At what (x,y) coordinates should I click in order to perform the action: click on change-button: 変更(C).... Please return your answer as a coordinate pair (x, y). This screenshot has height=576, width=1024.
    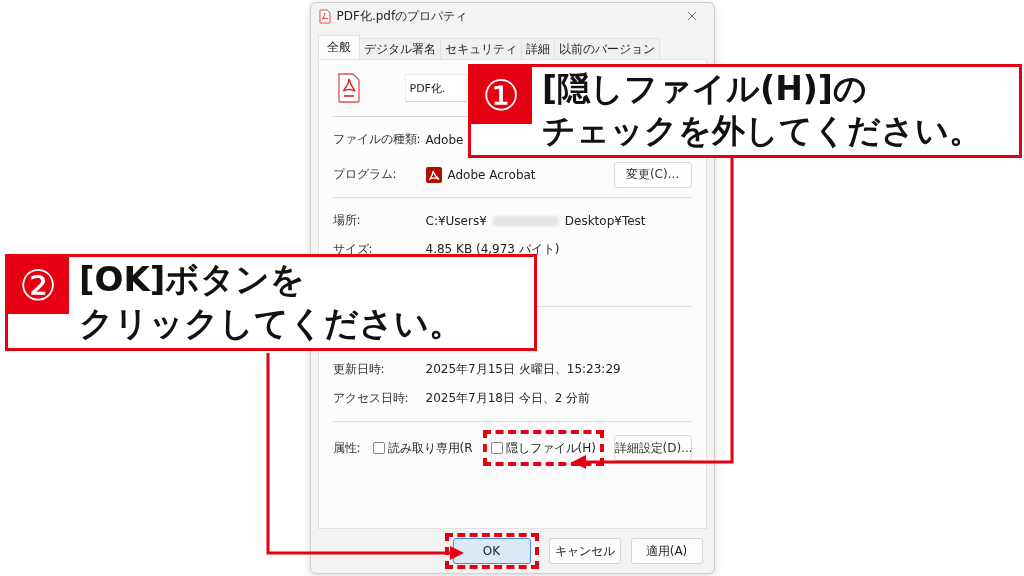
    Looking at the image, I should click on (652, 174).